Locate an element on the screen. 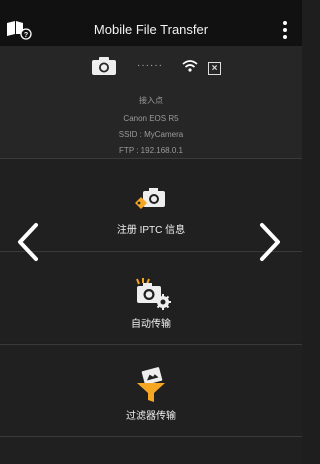 The width and height of the screenshot is (320, 464). chevron-left-icon is located at coordinates (28, 242).